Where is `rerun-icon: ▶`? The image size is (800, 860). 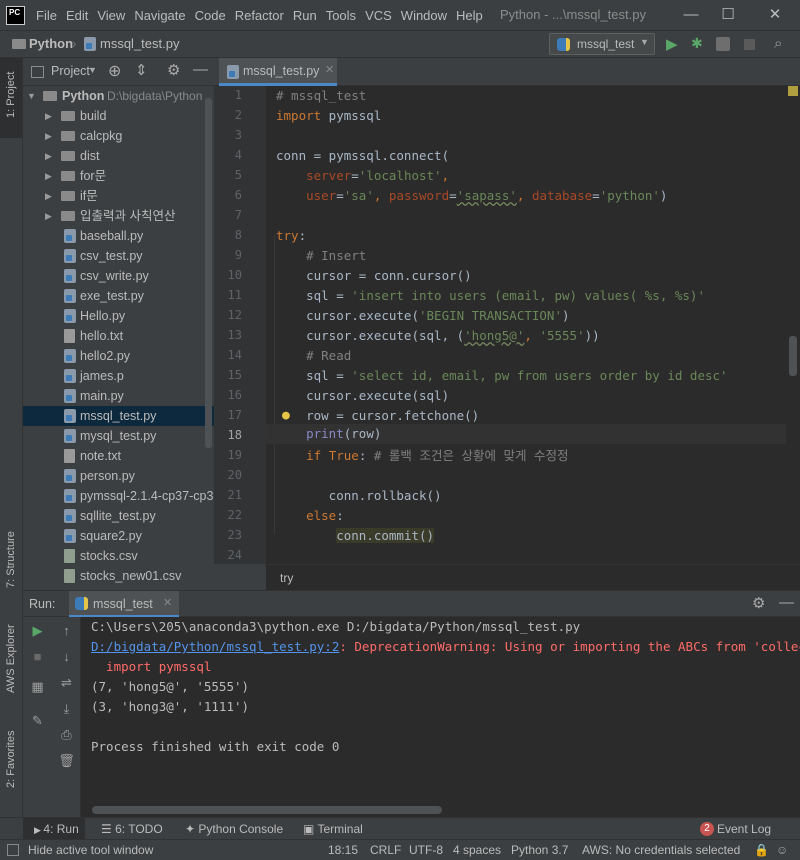 rerun-icon: ▶ is located at coordinates (37, 633).